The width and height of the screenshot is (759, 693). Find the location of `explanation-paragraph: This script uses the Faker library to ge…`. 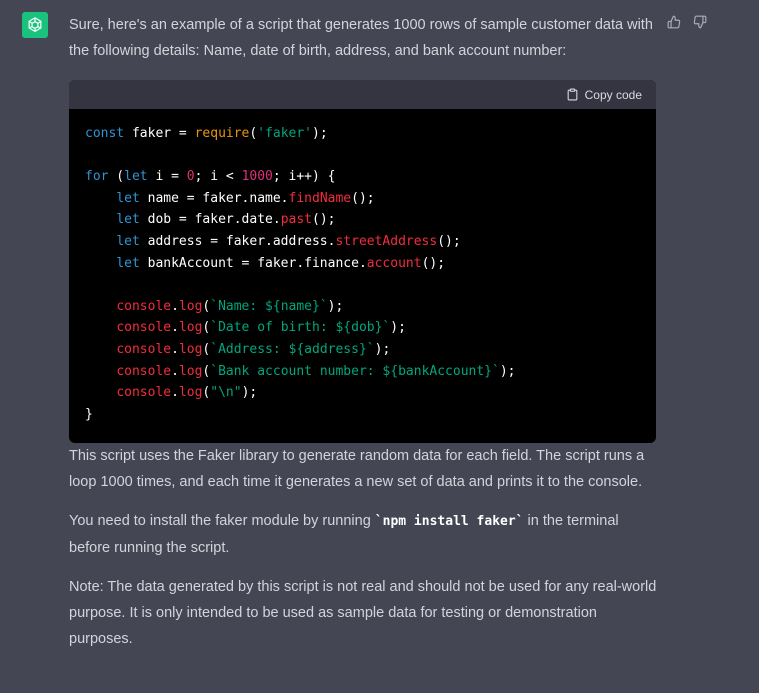

explanation-paragraph: This script uses the Faker library to ge… is located at coordinates (357, 469).